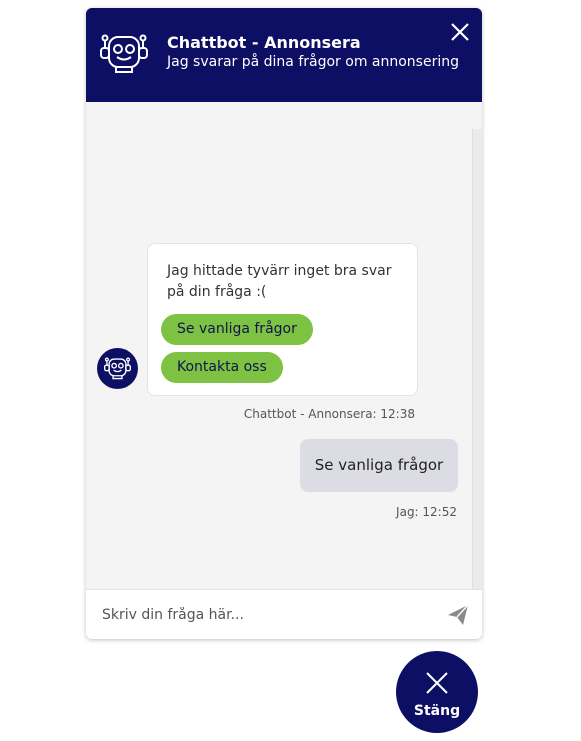 Image resolution: width=581 pixels, height=741 pixels. I want to click on quick-reply-faq-button: Se vanliga frågor, so click(237, 329).